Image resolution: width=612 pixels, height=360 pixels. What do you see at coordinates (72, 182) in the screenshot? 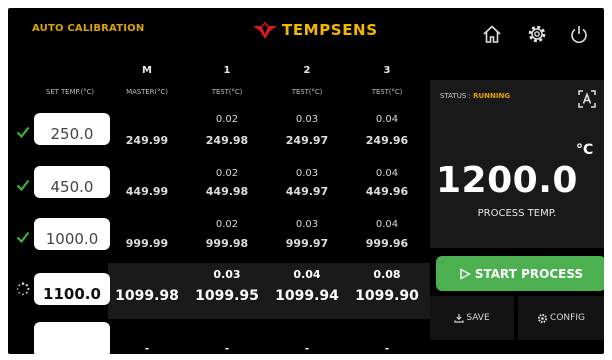
I see `set-temp-input: 450.0` at bounding box center [72, 182].